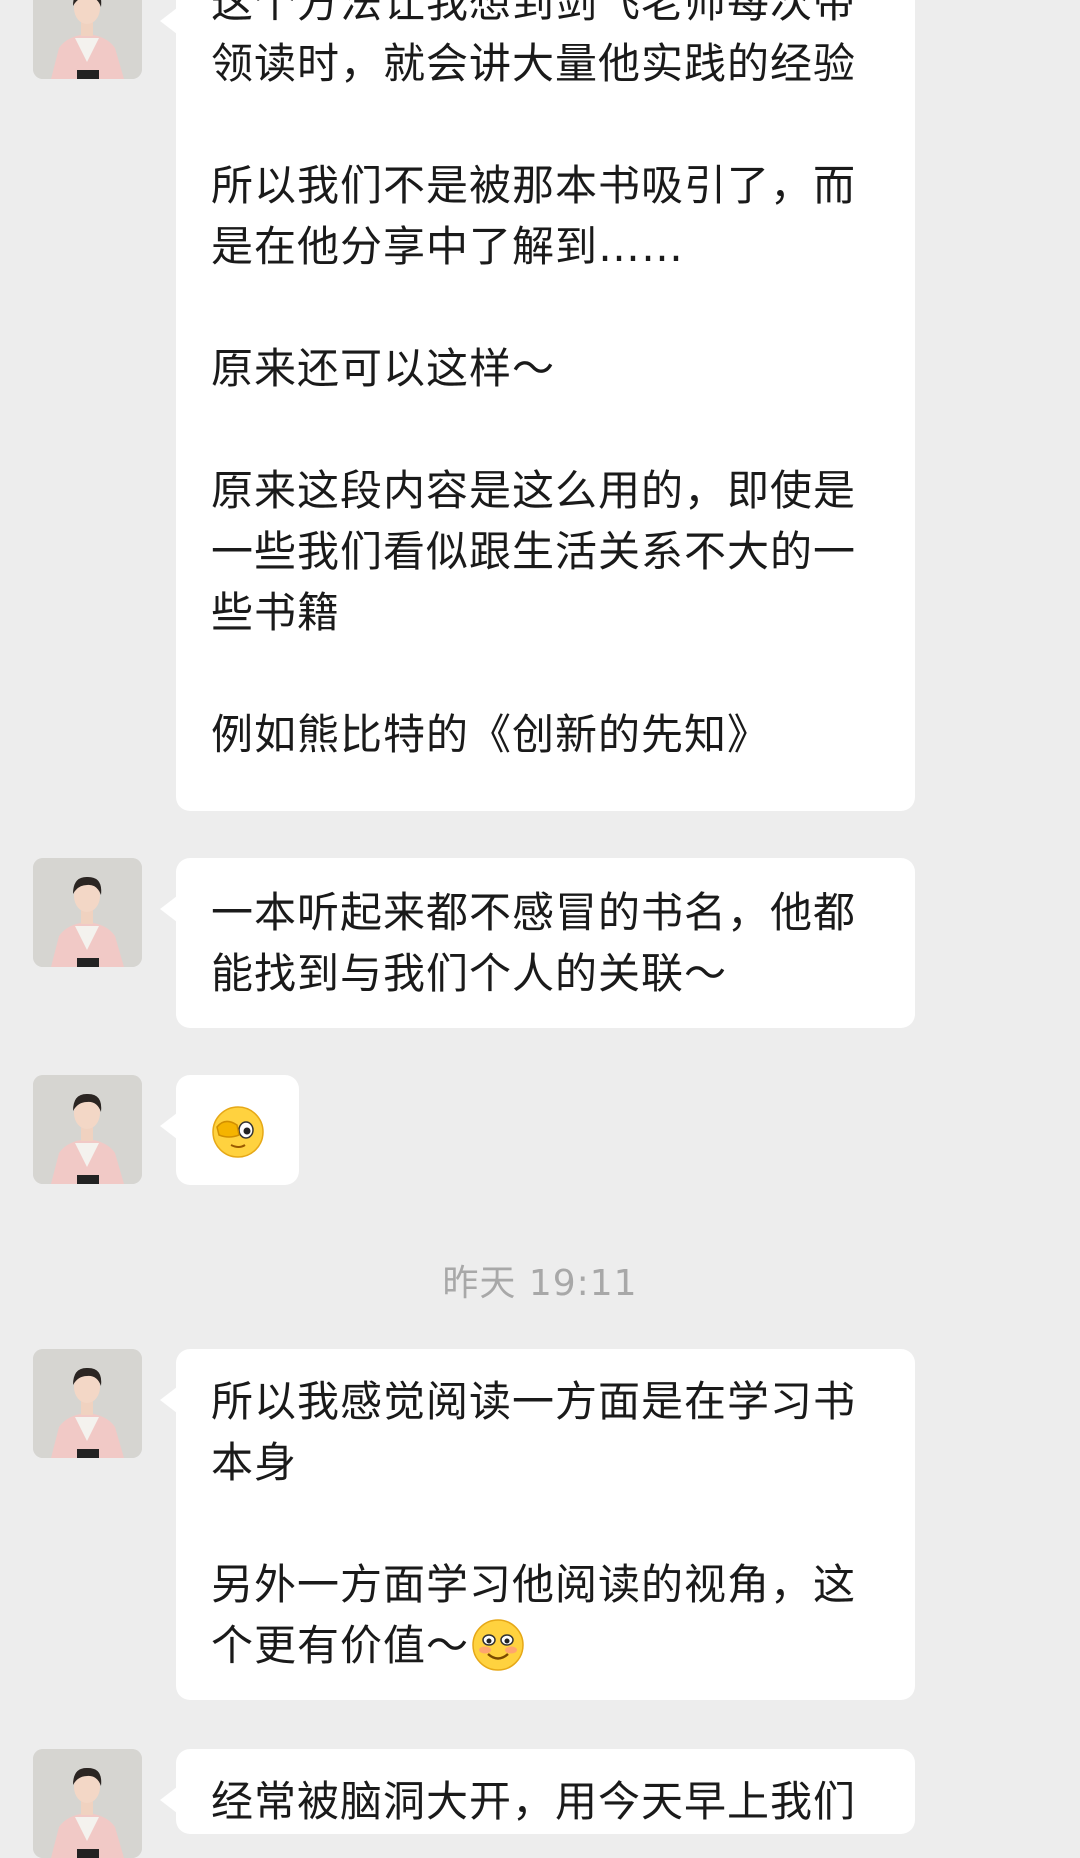 The height and width of the screenshot is (1858, 1080). What do you see at coordinates (534, 912) in the screenshot?
I see `message-text: 一本听起来都不感冒的书名，他都` at bounding box center [534, 912].